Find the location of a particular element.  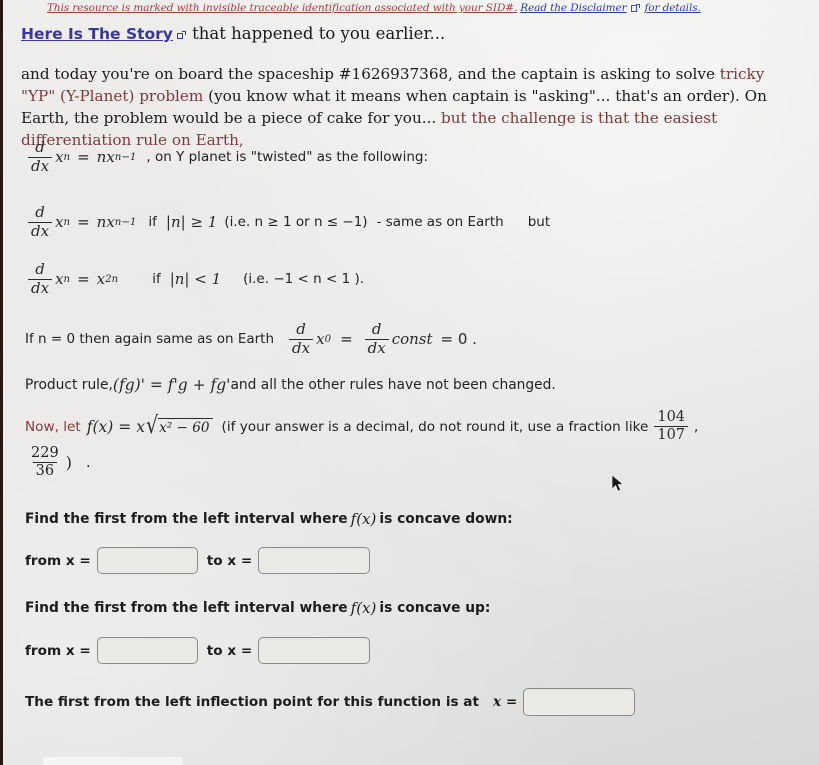

inflection-x-label: x = is located at coordinates (505, 702).